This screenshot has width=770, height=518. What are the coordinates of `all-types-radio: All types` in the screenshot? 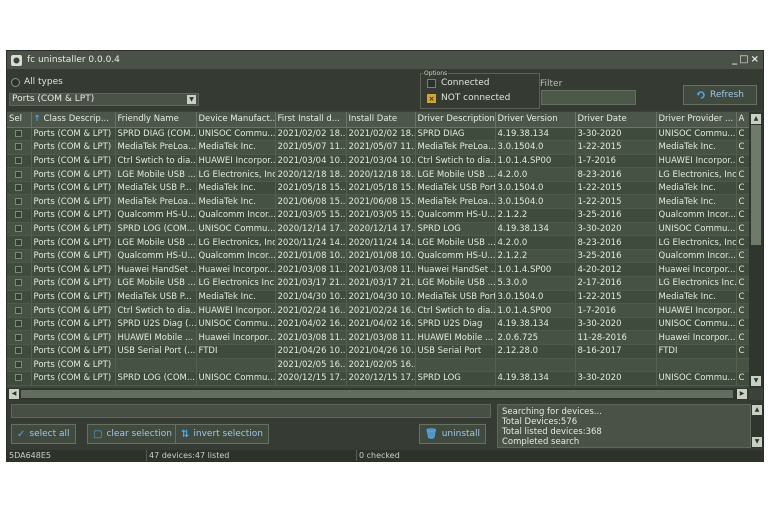 It's located at (37, 82).